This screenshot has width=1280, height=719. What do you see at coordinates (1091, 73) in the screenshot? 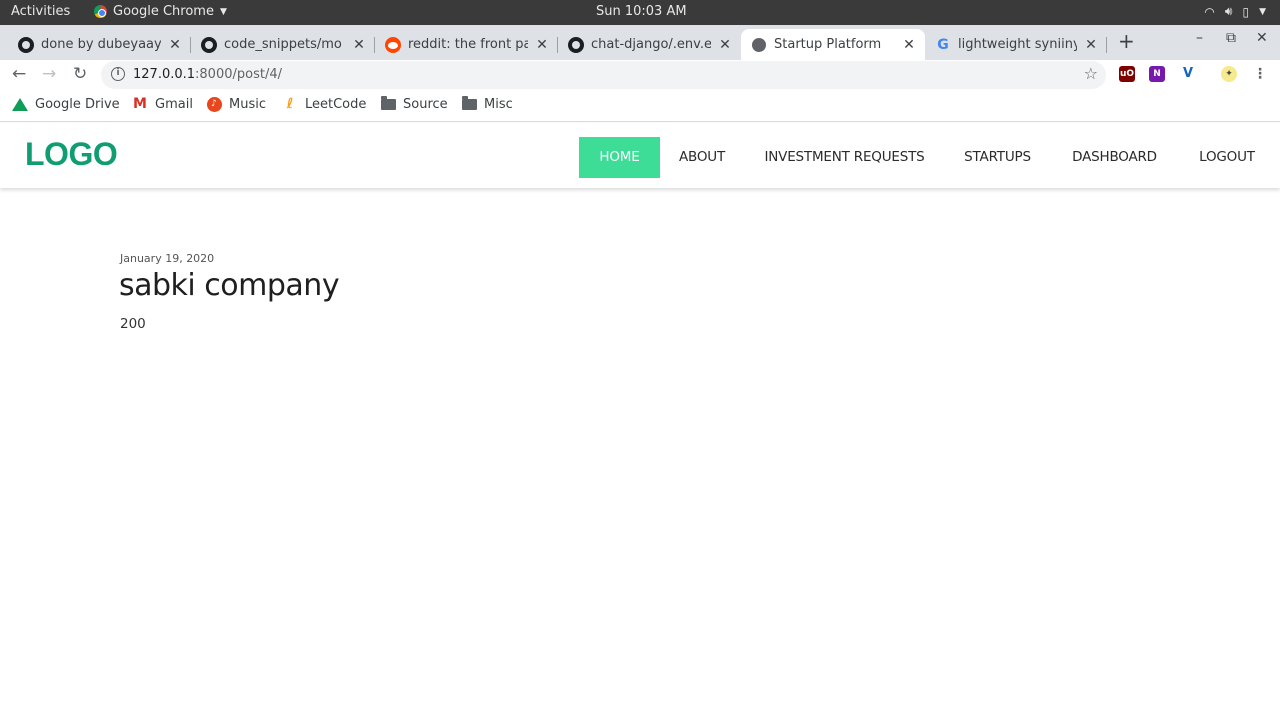
I see `bookmark-star-icon: ☆` at bounding box center [1091, 73].